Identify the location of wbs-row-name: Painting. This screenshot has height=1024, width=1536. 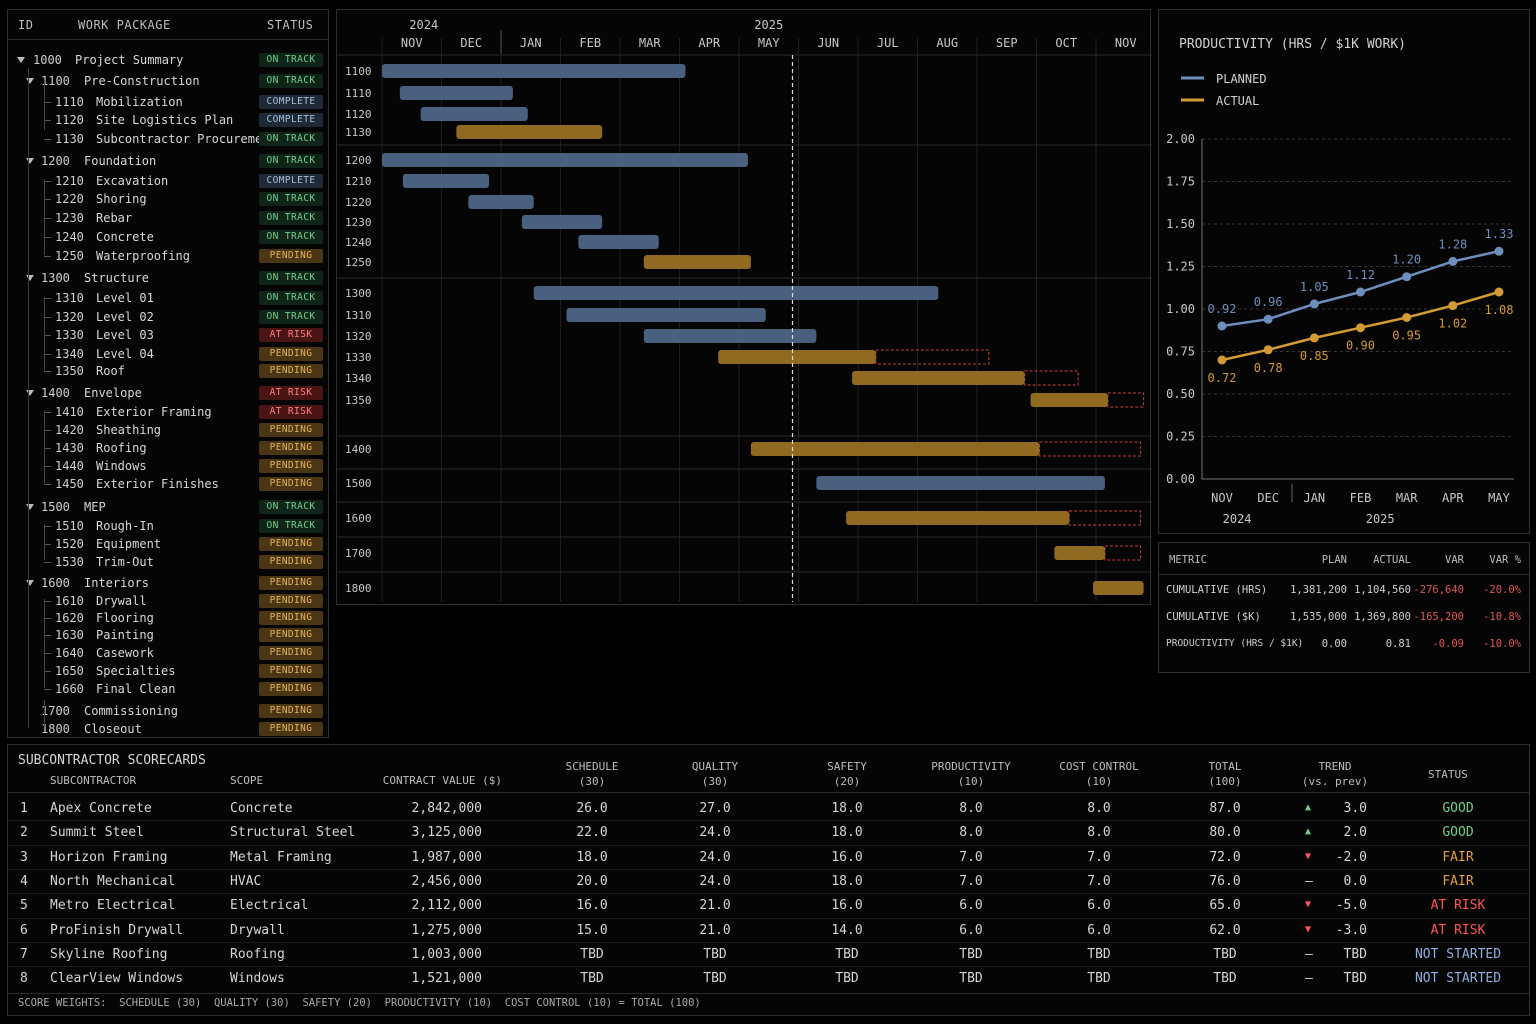
(125, 635).